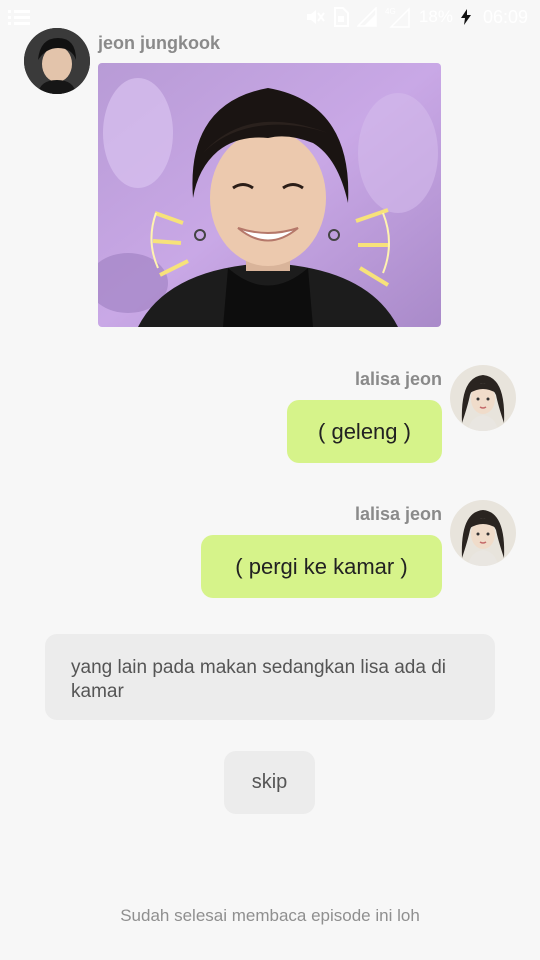 The width and height of the screenshot is (540, 960). What do you see at coordinates (19, 17) in the screenshot?
I see `menu-icon` at bounding box center [19, 17].